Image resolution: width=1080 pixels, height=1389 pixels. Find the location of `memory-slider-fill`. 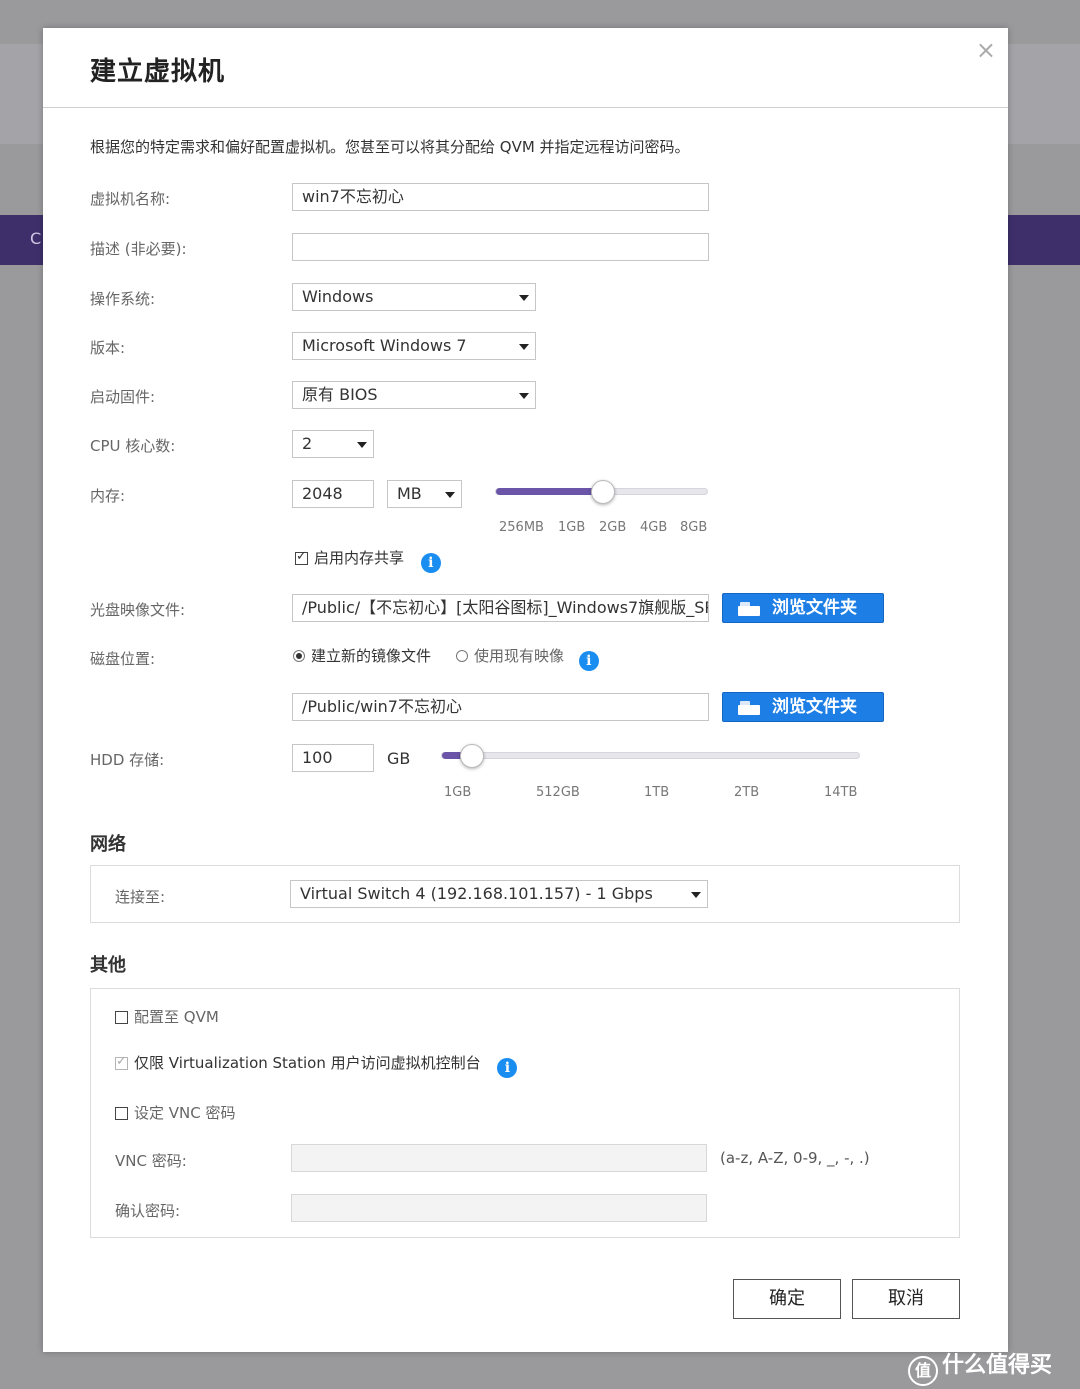

memory-slider-fill is located at coordinates (549, 491).